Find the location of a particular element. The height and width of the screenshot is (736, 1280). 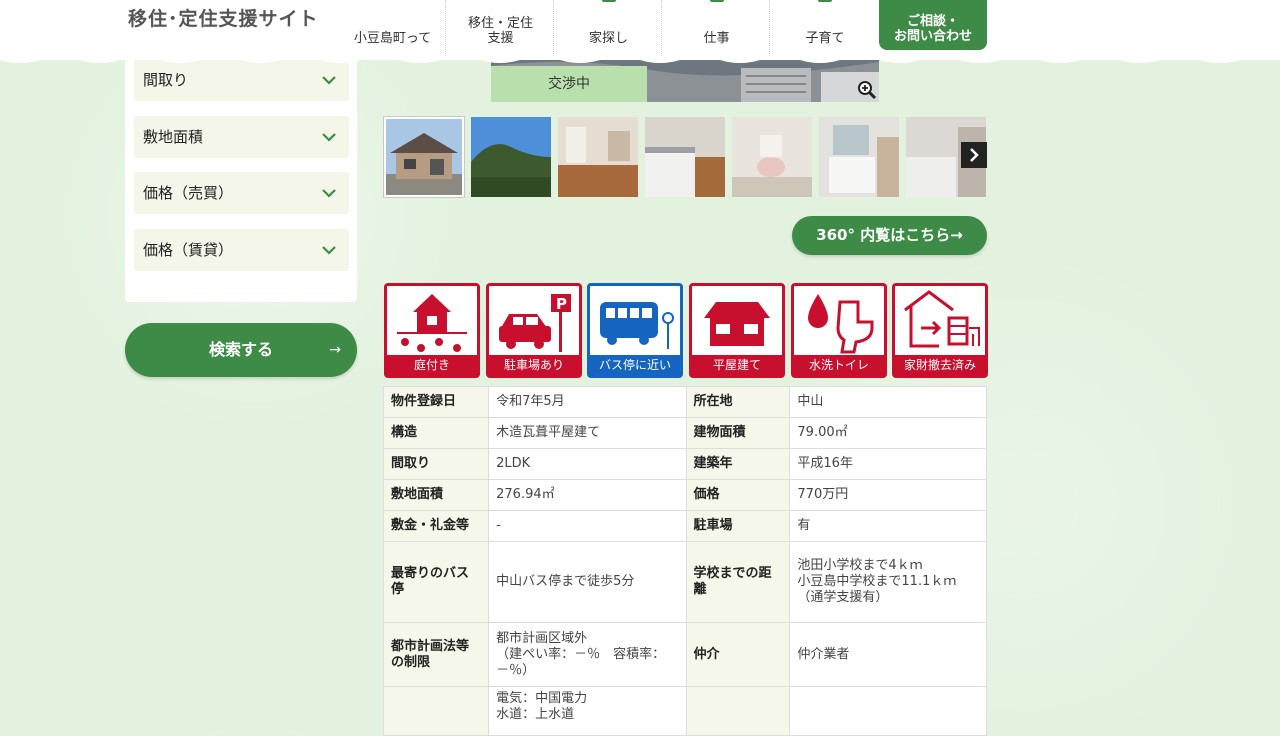

detail-key: 物件登録日 is located at coordinates (436, 402).